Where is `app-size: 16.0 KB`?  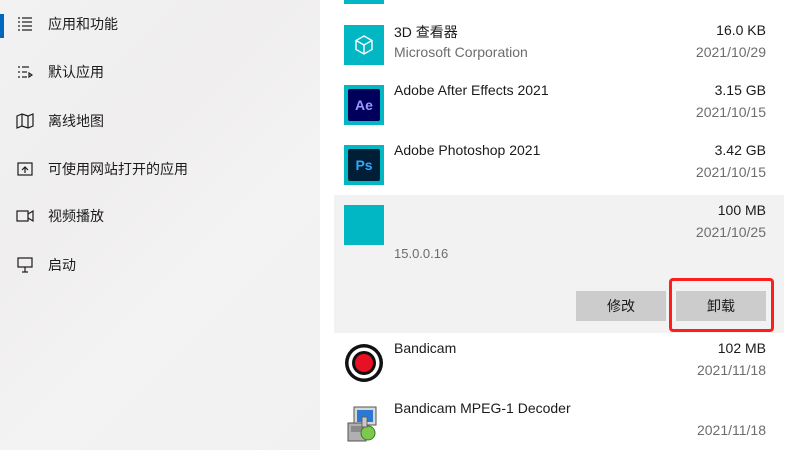
app-size: 16.0 KB is located at coordinates (741, 30).